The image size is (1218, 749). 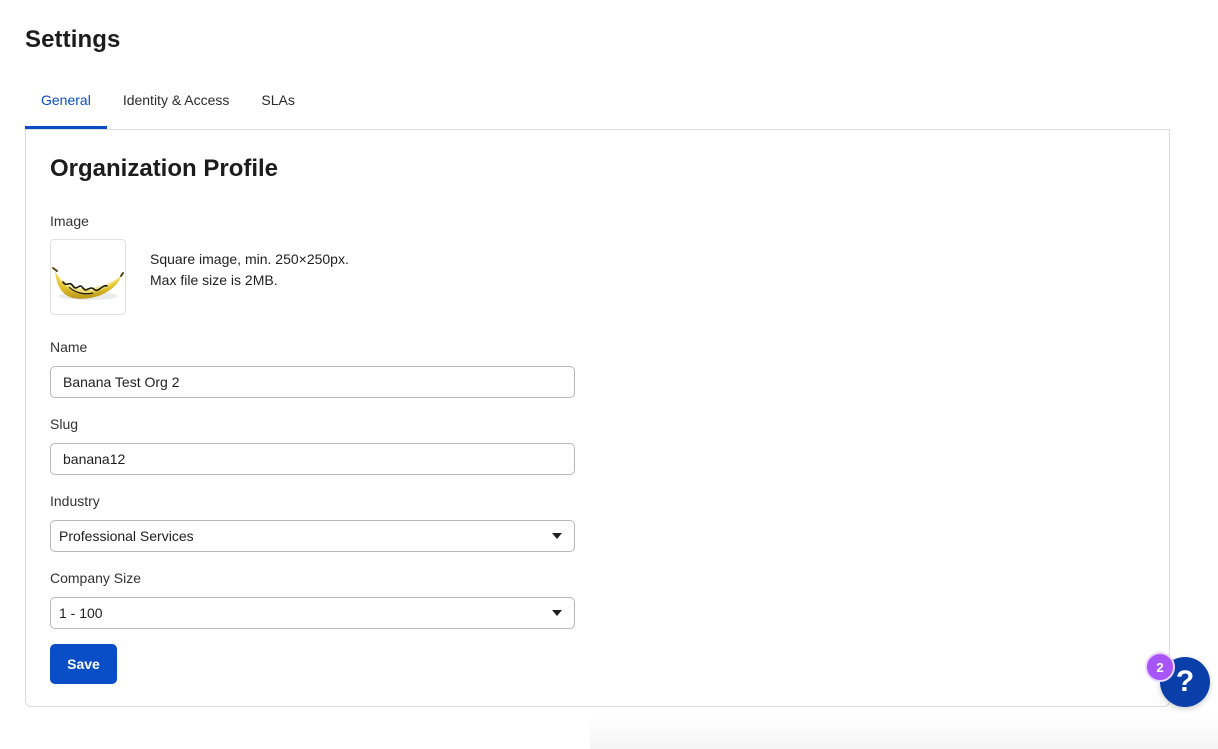 I want to click on company-size-selected-value: 1 - 100, so click(x=81, y=613).